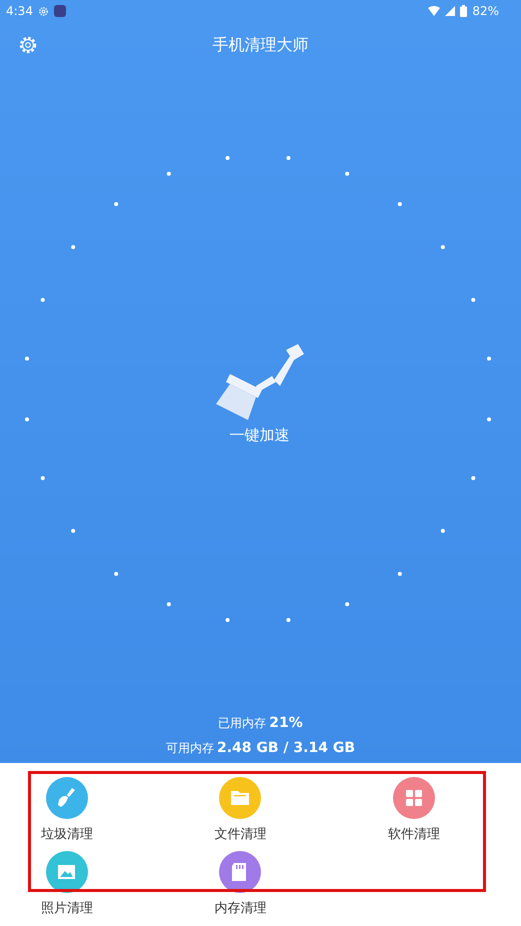 The image size is (521, 926). What do you see at coordinates (434, 11) in the screenshot?
I see `wifi-icon` at bounding box center [434, 11].